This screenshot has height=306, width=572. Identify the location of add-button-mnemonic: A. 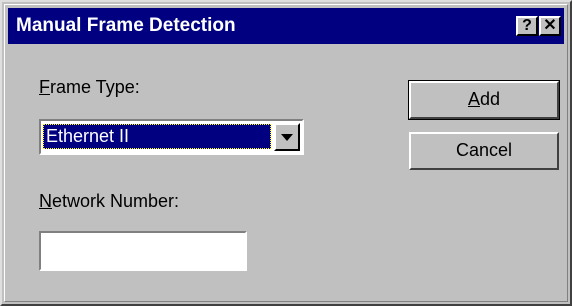
(473, 99).